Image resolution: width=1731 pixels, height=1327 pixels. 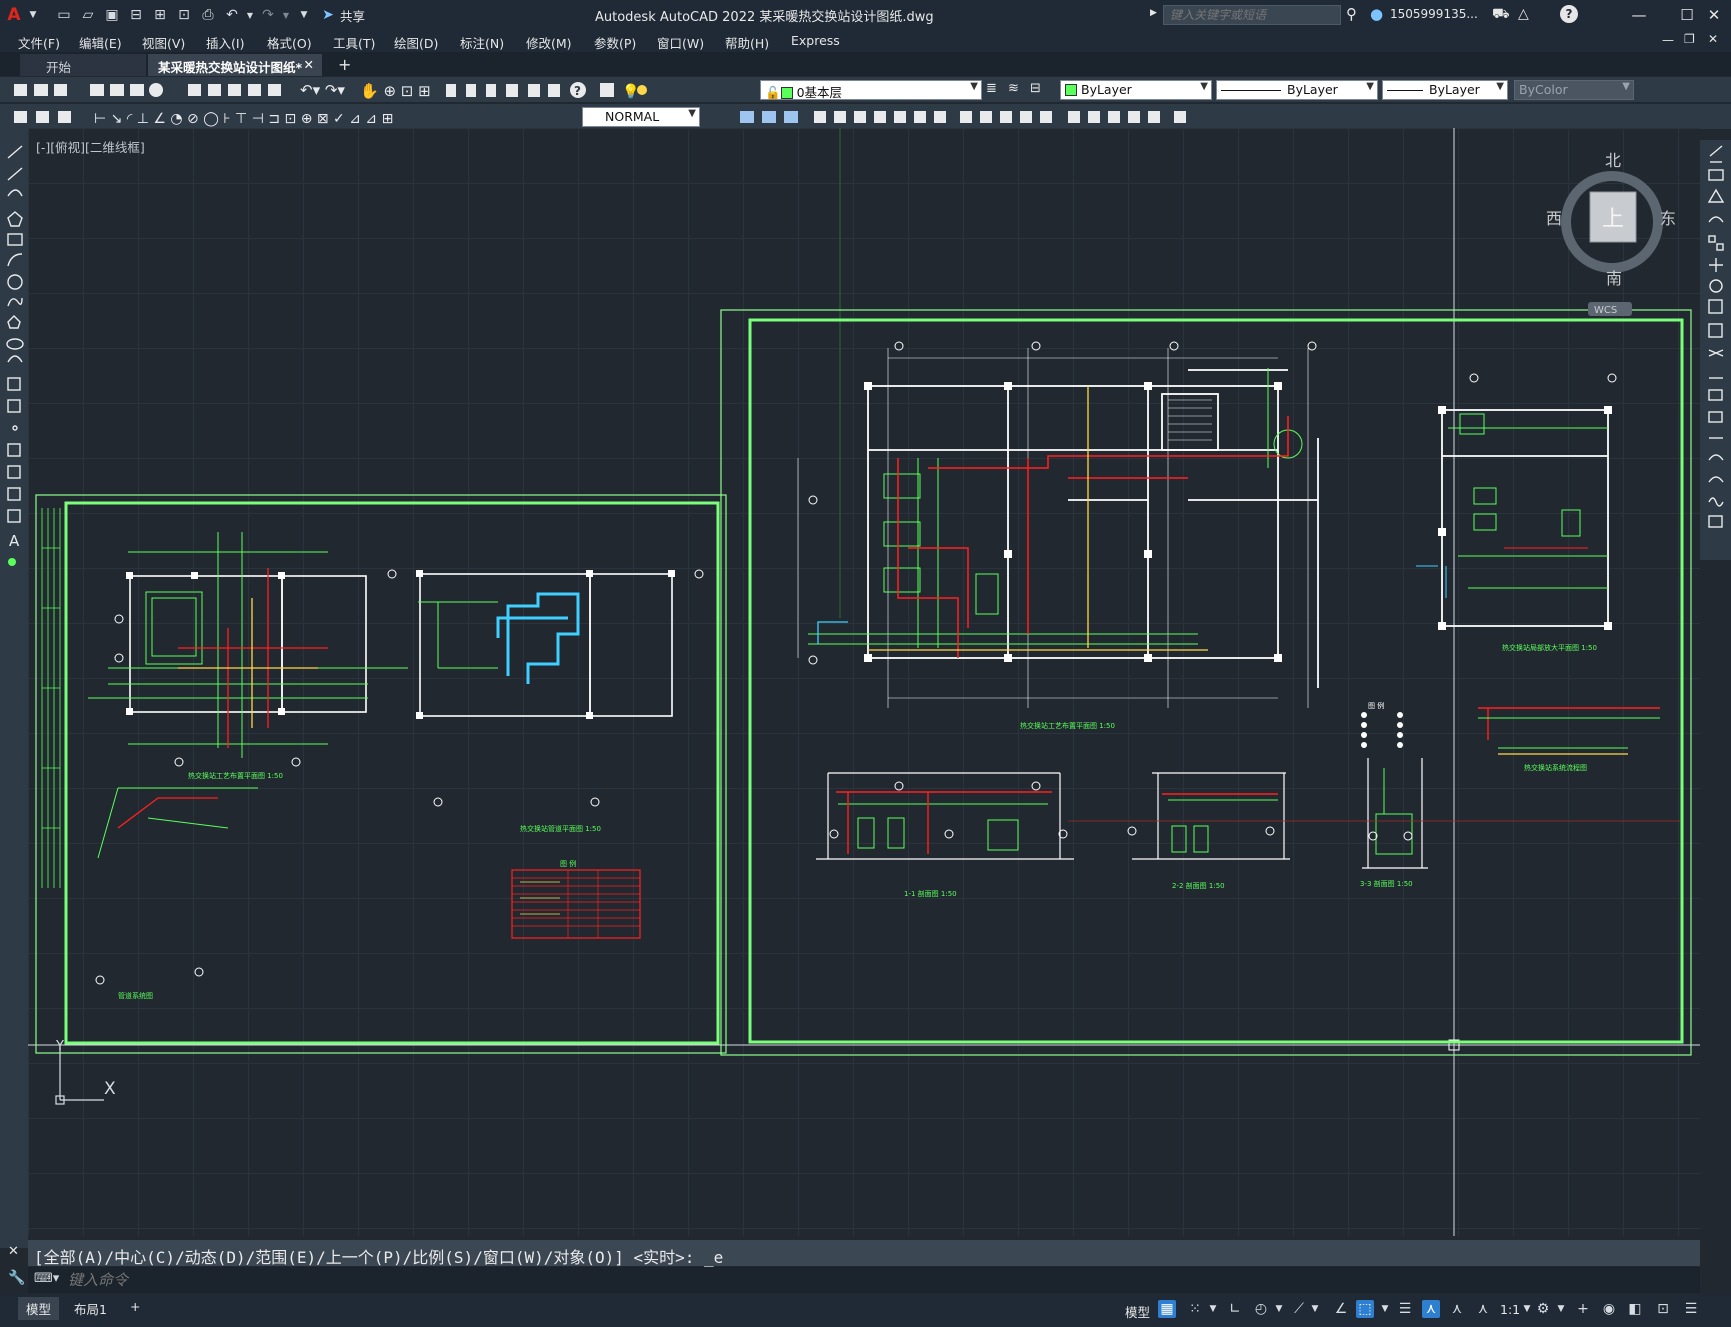 What do you see at coordinates (112, 15) in the screenshot?
I see `save-icon: ▣` at bounding box center [112, 15].